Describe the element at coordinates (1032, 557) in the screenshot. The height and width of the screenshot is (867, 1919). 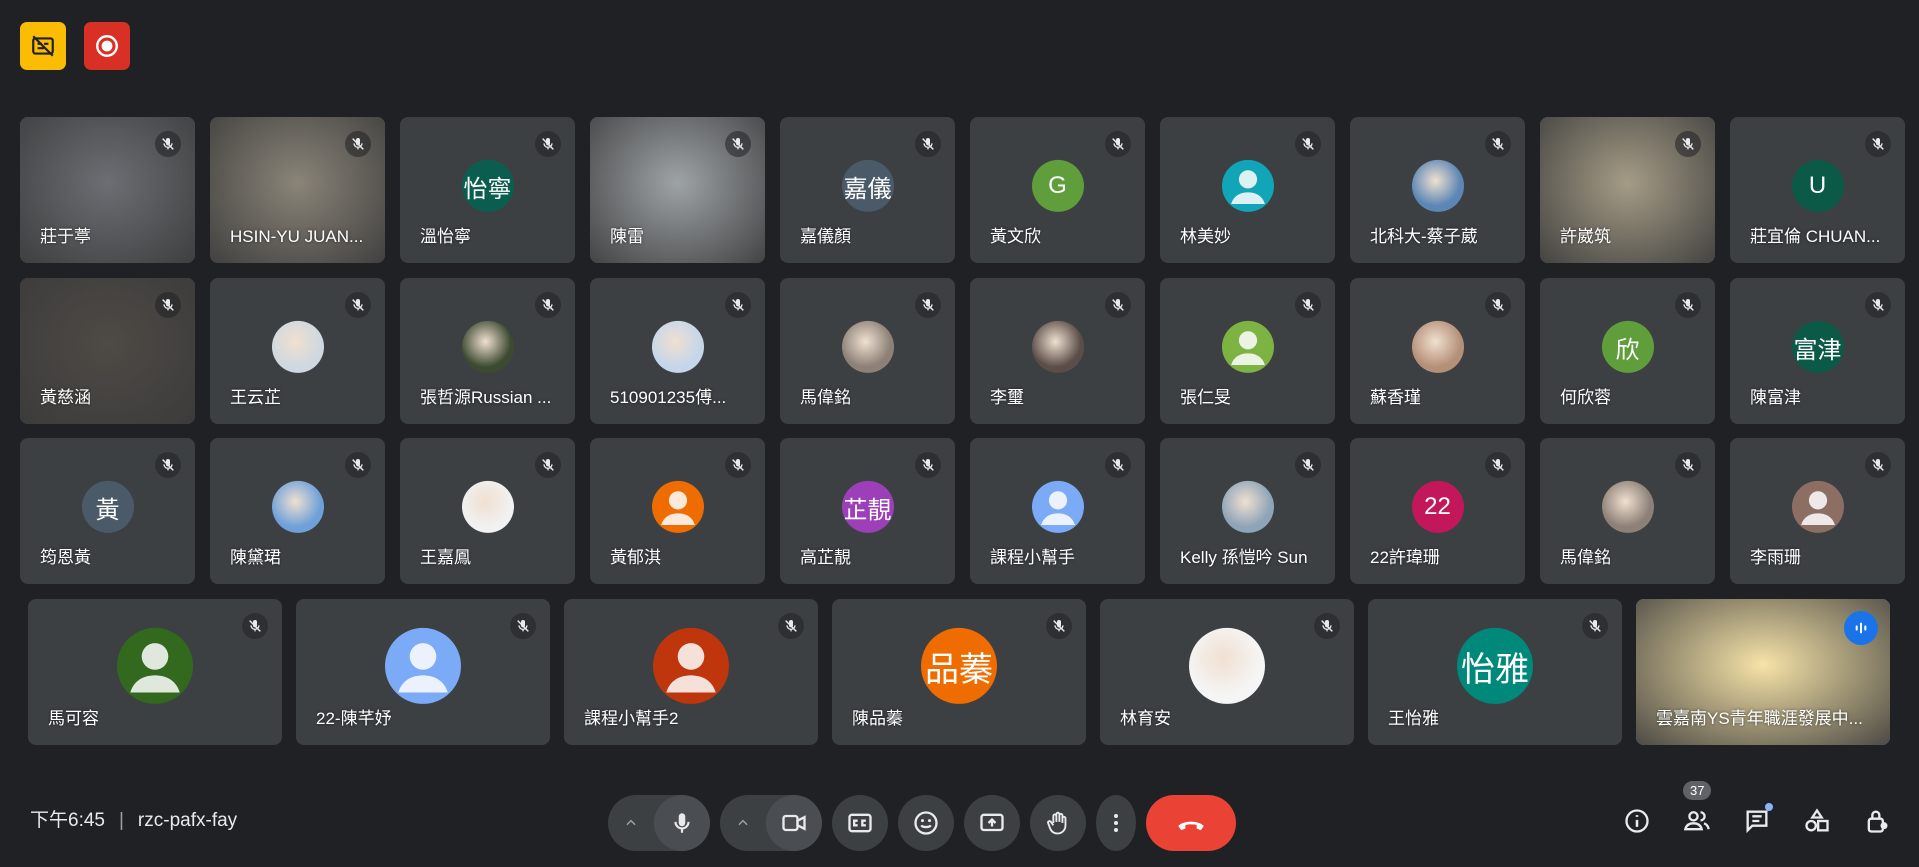
I see `participant-name: 課程小幫手` at that location.